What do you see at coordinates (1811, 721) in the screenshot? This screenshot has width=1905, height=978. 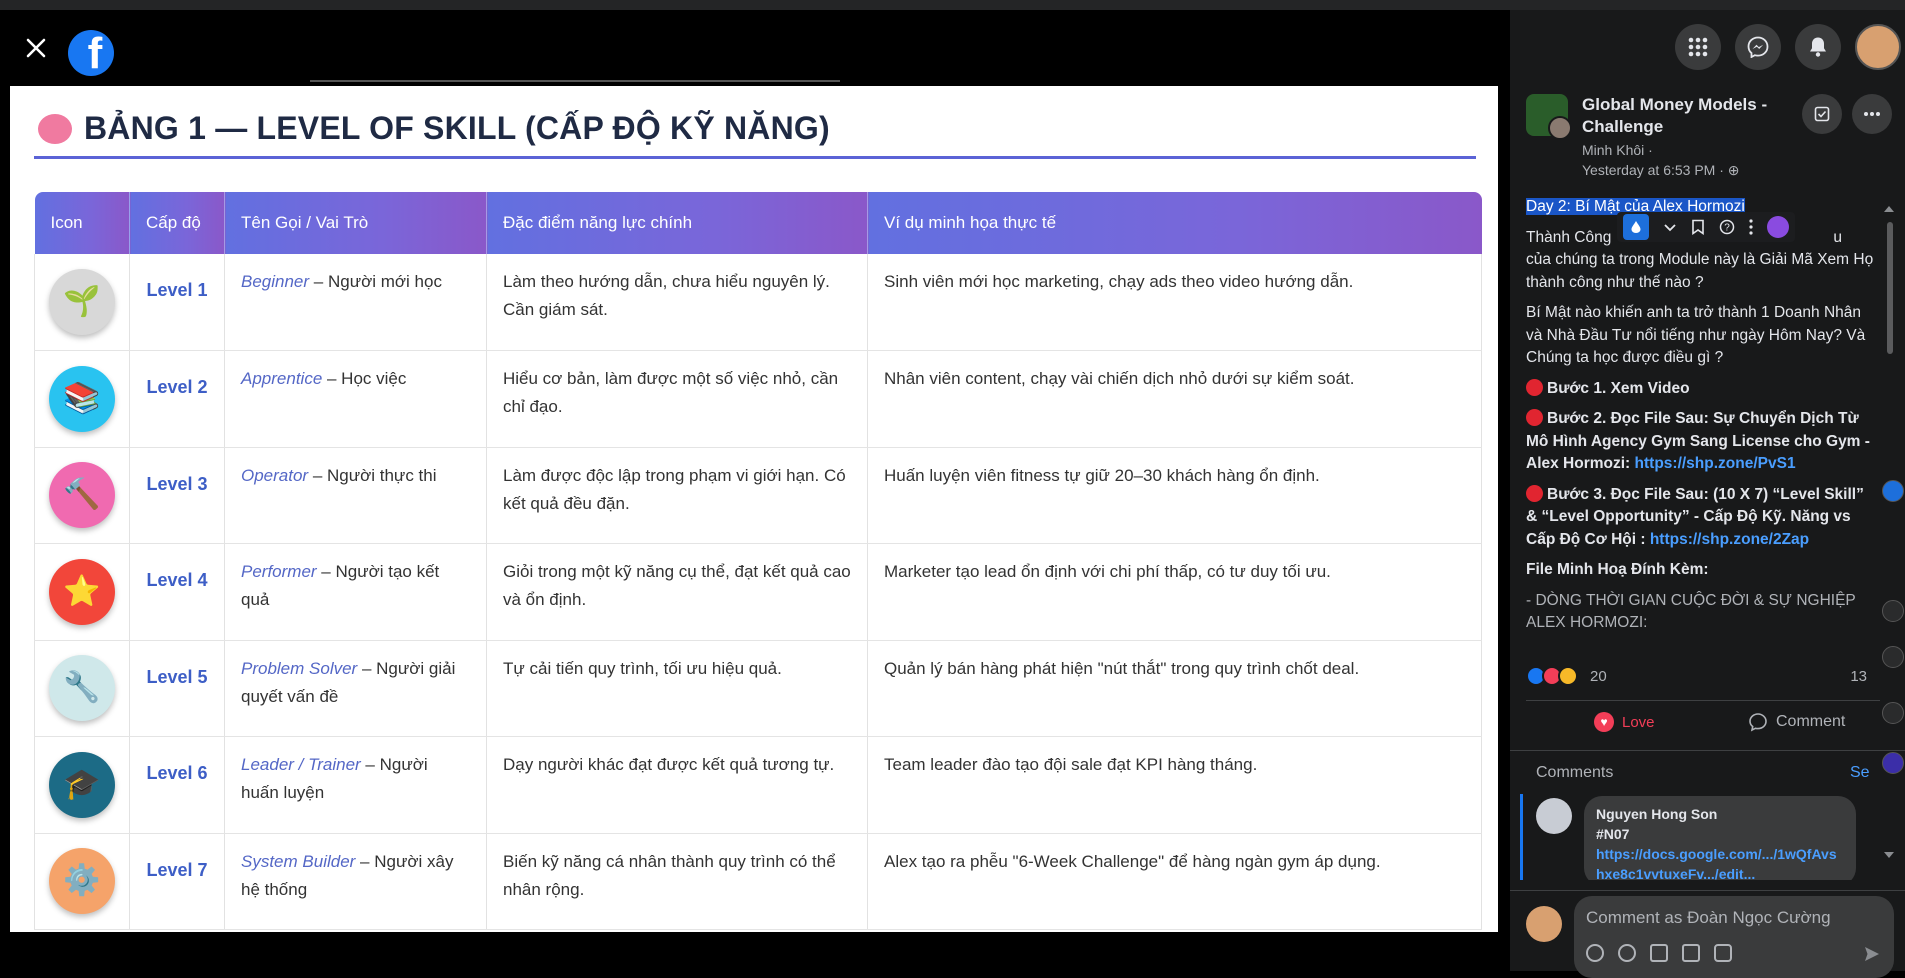 I see `comment-label: Comment` at bounding box center [1811, 721].